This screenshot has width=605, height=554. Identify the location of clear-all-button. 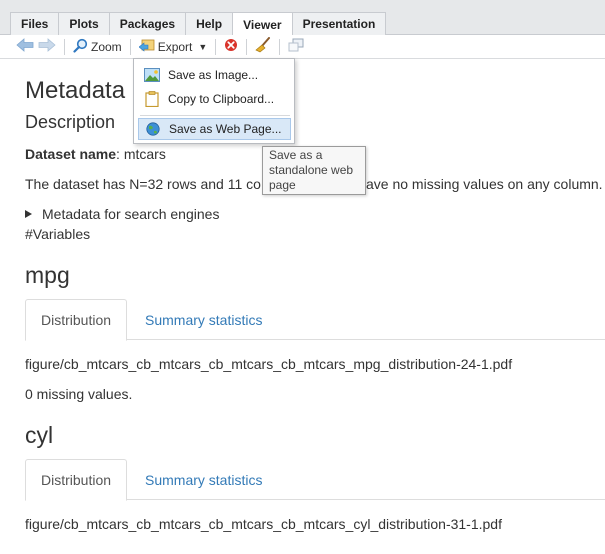
(263, 47).